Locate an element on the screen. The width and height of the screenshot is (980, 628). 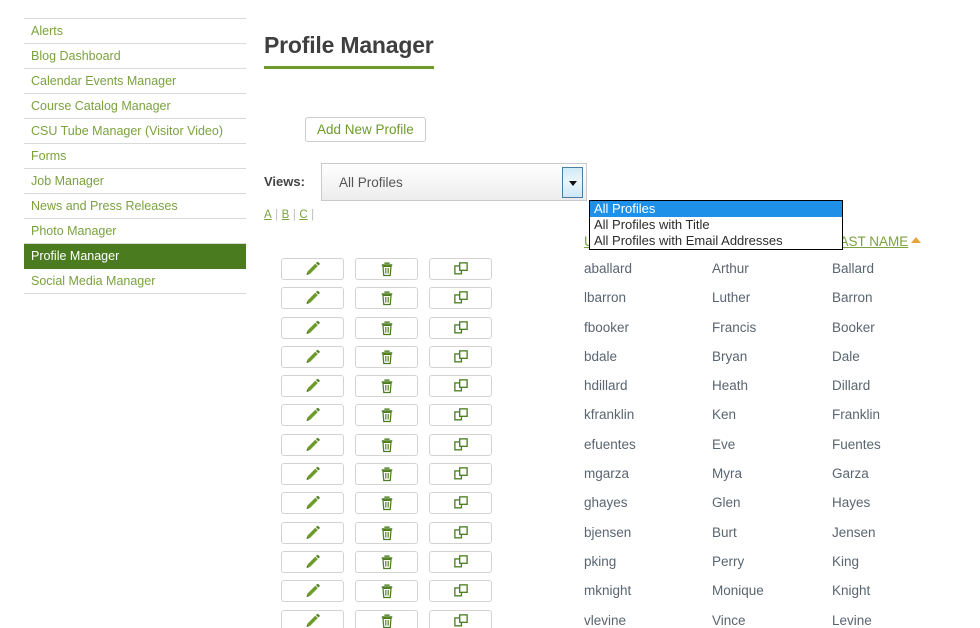
sidebar-item-forms: Forms is located at coordinates (135, 156).